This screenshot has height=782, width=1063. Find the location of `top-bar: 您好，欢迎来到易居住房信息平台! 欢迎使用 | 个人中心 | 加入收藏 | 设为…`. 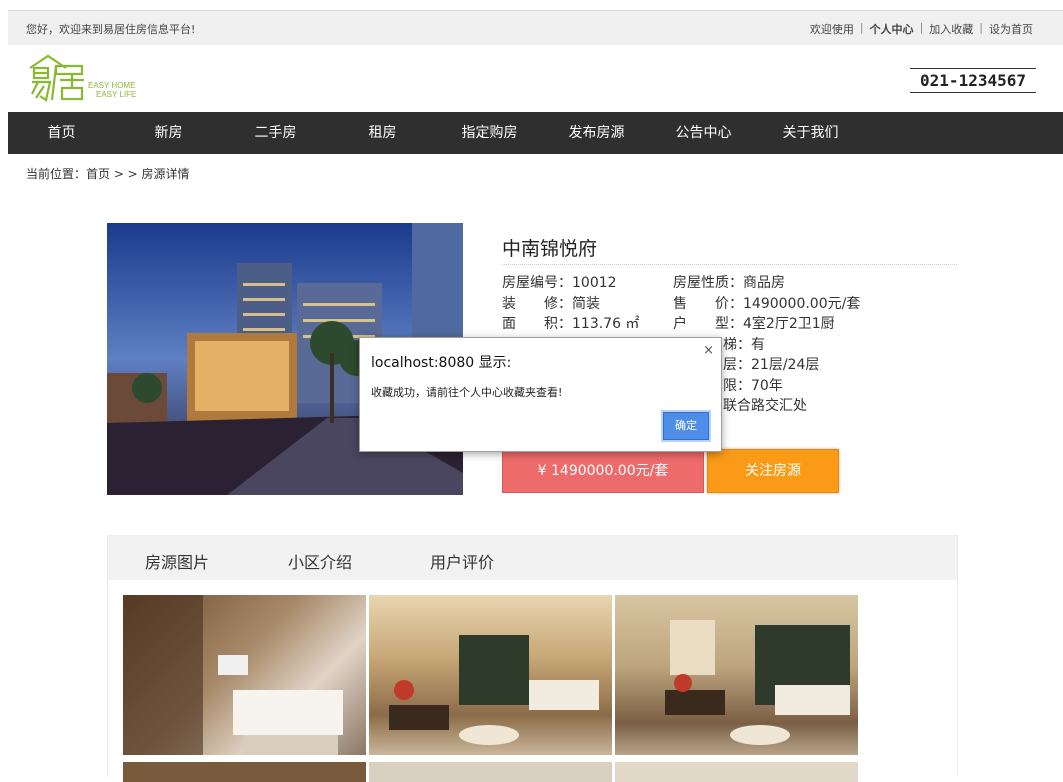

top-bar: 您好，欢迎来到易居住房信息平台! 欢迎使用 | 个人中心 | 加入收藏 | 设为… is located at coordinates (535, 27).